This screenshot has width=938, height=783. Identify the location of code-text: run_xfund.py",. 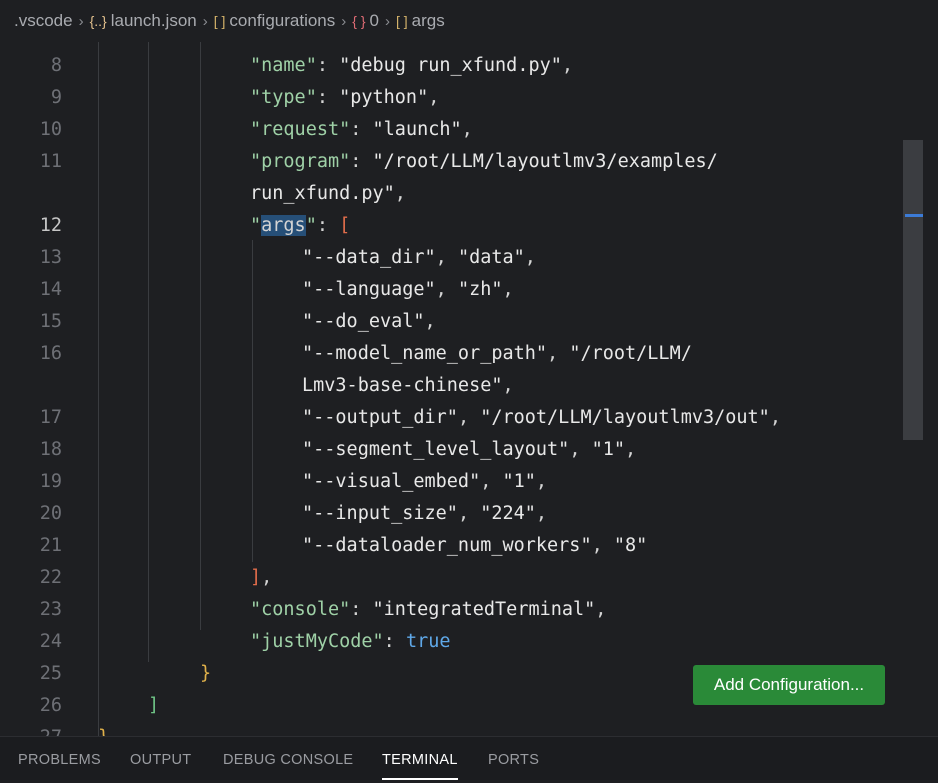
(328, 194).